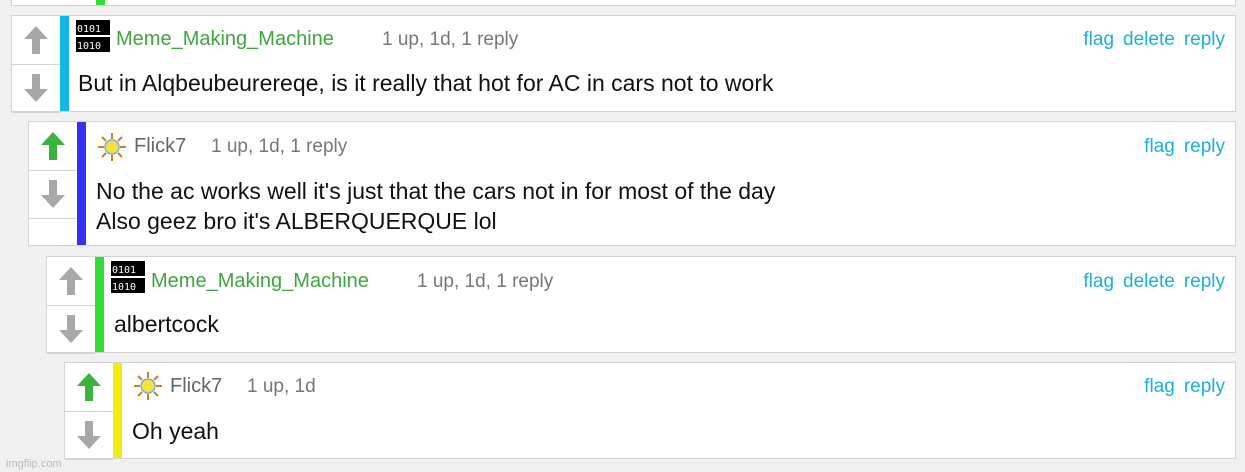 This screenshot has width=1245, height=472. Describe the element at coordinates (660, 145) in the screenshot. I see `comment-header: Flick7 1 up, 1d, 1 reply flag reply` at that location.